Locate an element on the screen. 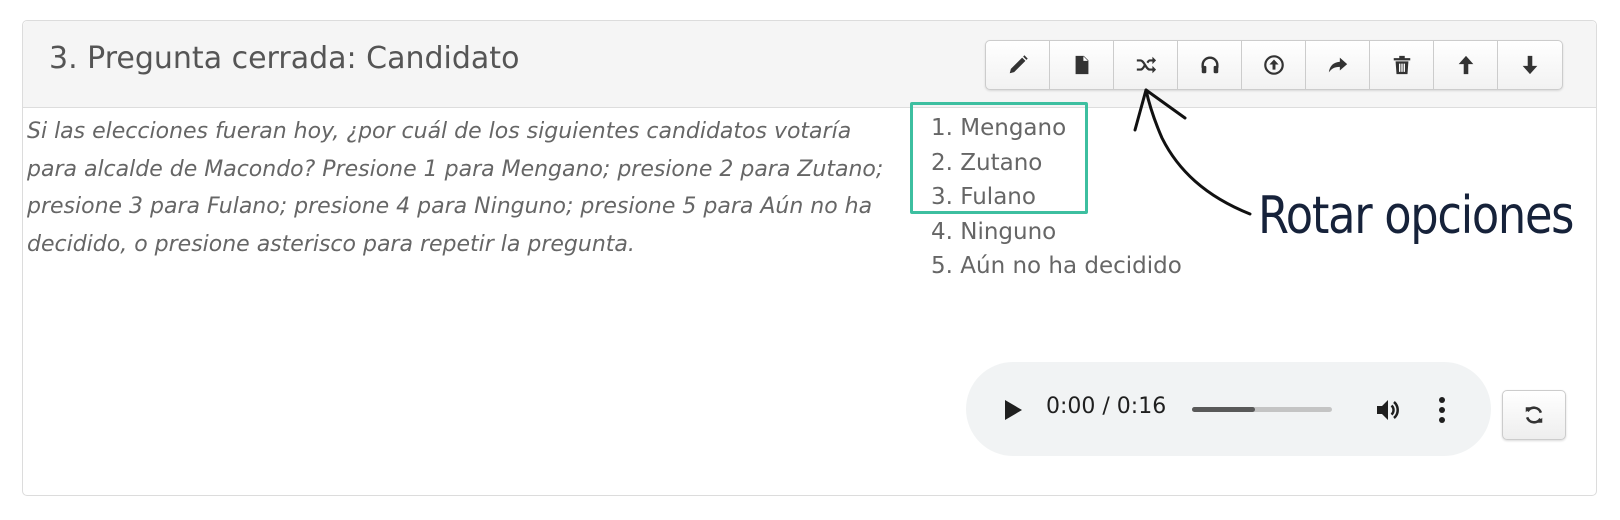 The width and height of the screenshot is (1620, 520). shuffle-button is located at coordinates (1146, 65).